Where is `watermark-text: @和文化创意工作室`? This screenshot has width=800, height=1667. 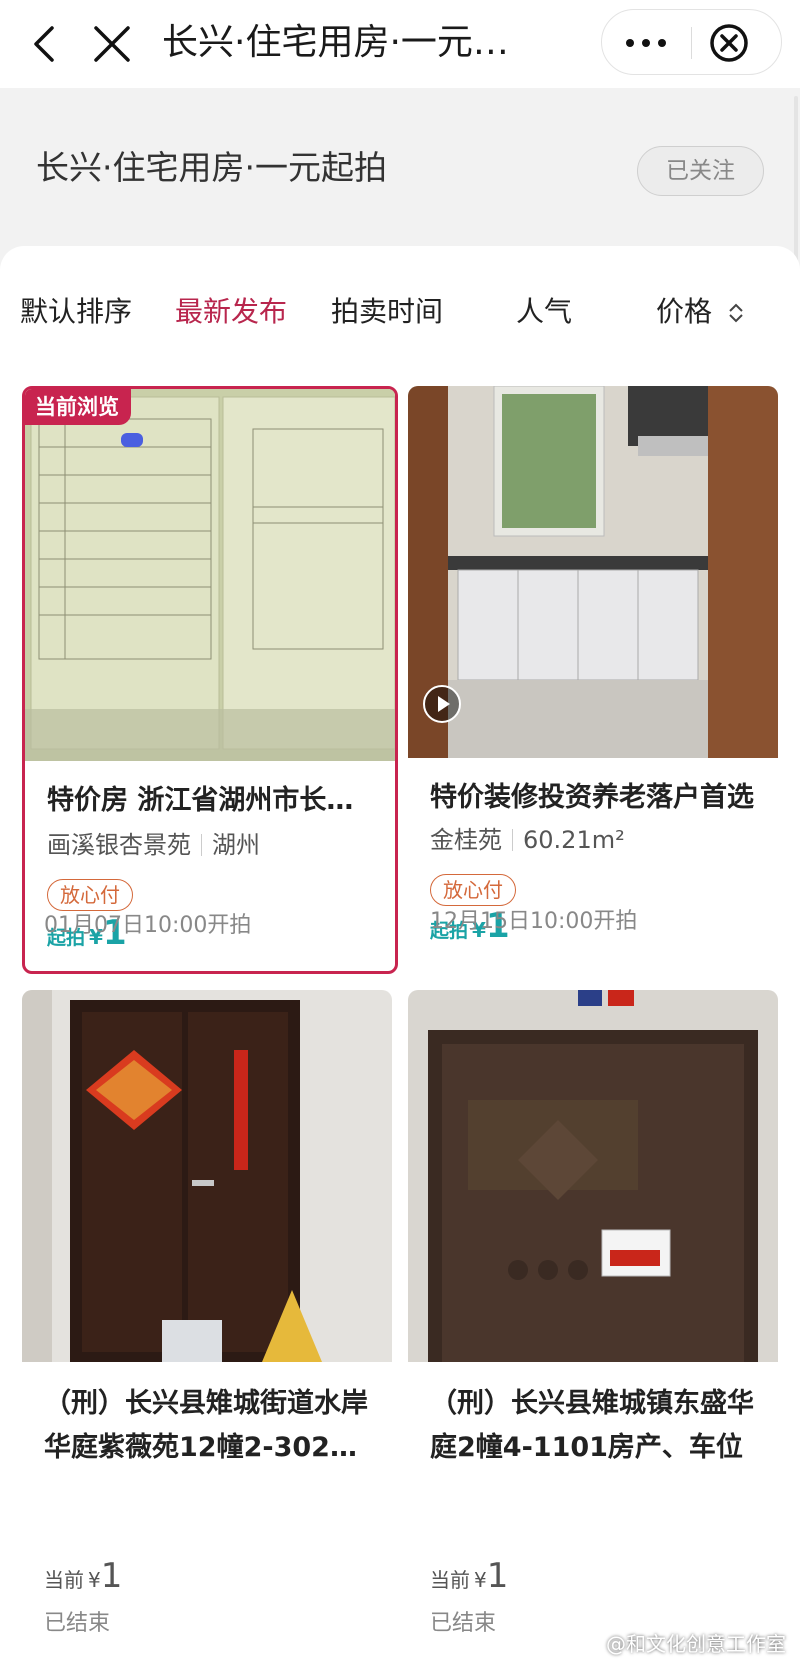 watermark-text: @和文化创意工作室 is located at coordinates (696, 1644).